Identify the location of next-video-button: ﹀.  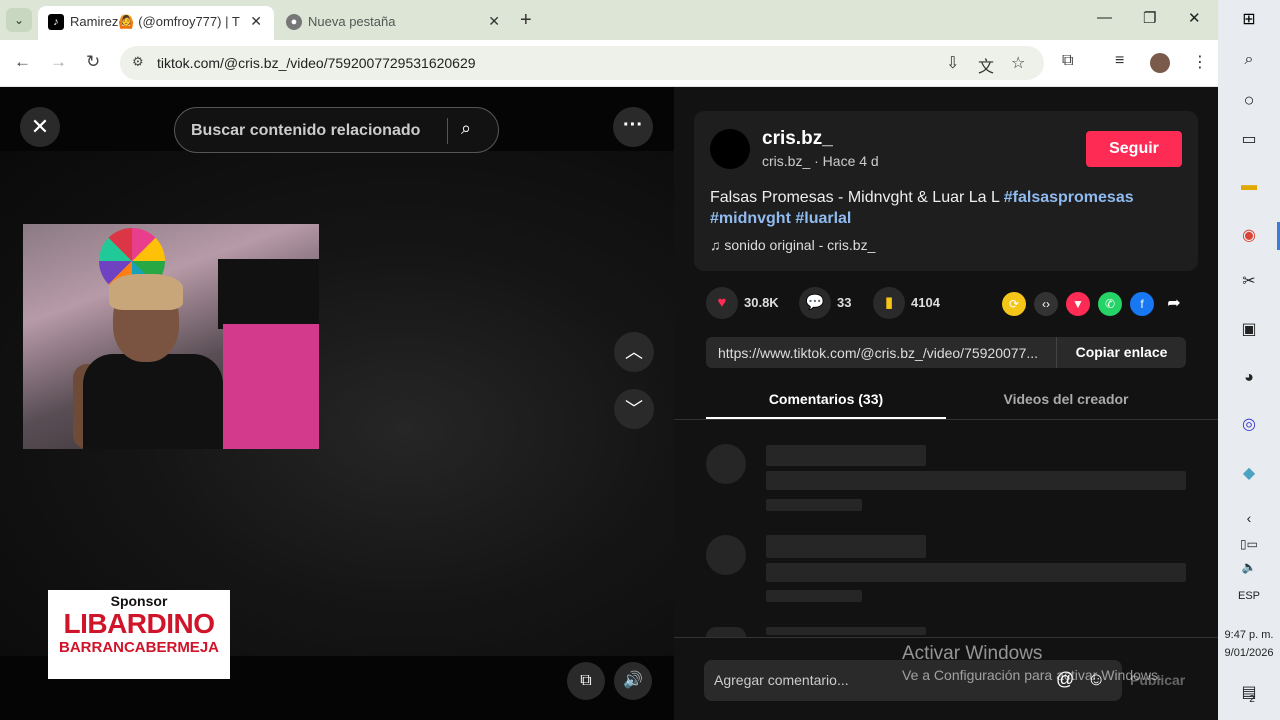
(634, 409).